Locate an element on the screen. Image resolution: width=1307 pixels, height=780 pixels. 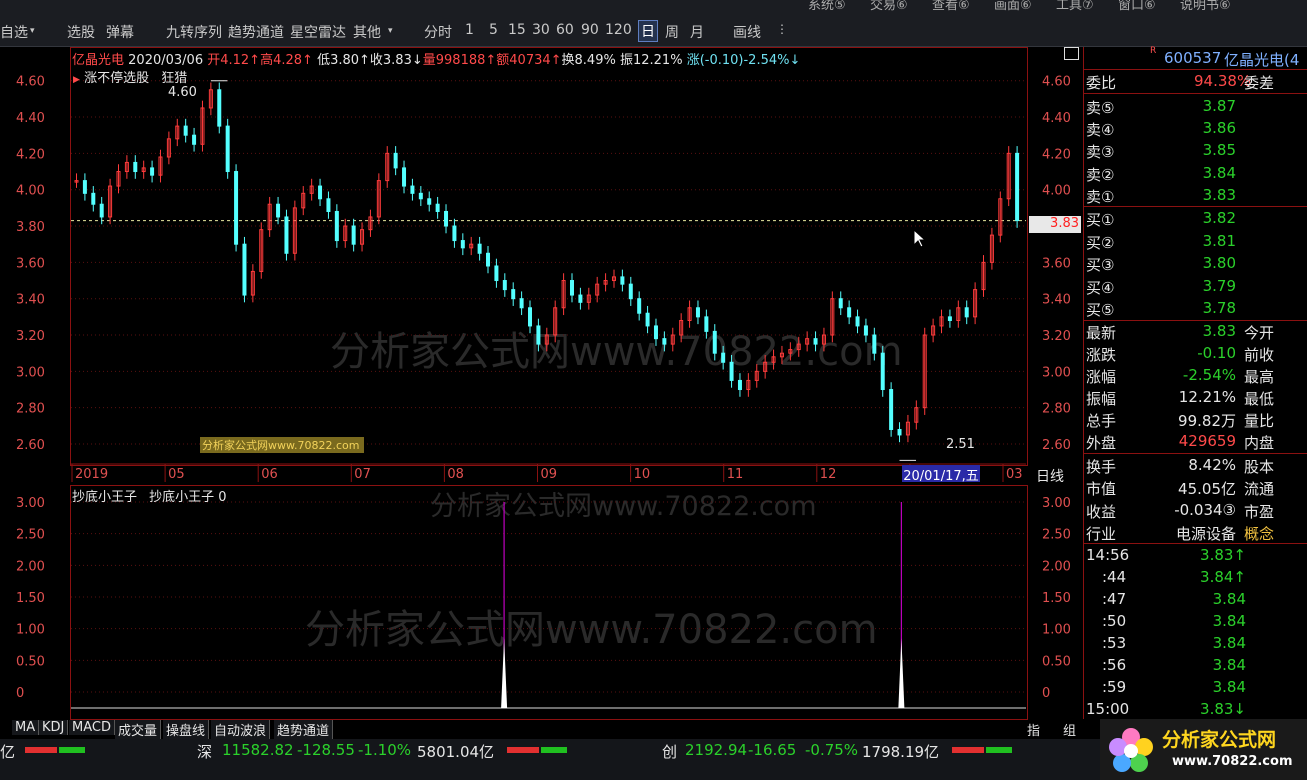
tab-group: 组 is located at coordinates (1069, 729).